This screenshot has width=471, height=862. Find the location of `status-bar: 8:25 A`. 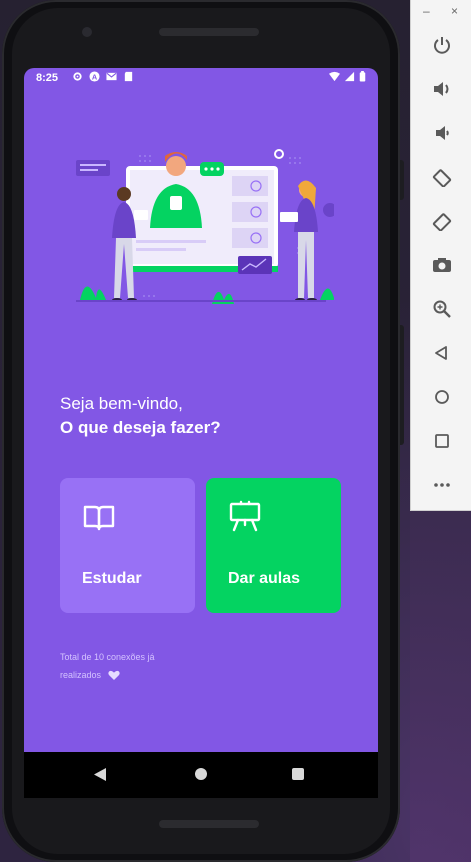

status-bar: 8:25 A is located at coordinates (201, 78).